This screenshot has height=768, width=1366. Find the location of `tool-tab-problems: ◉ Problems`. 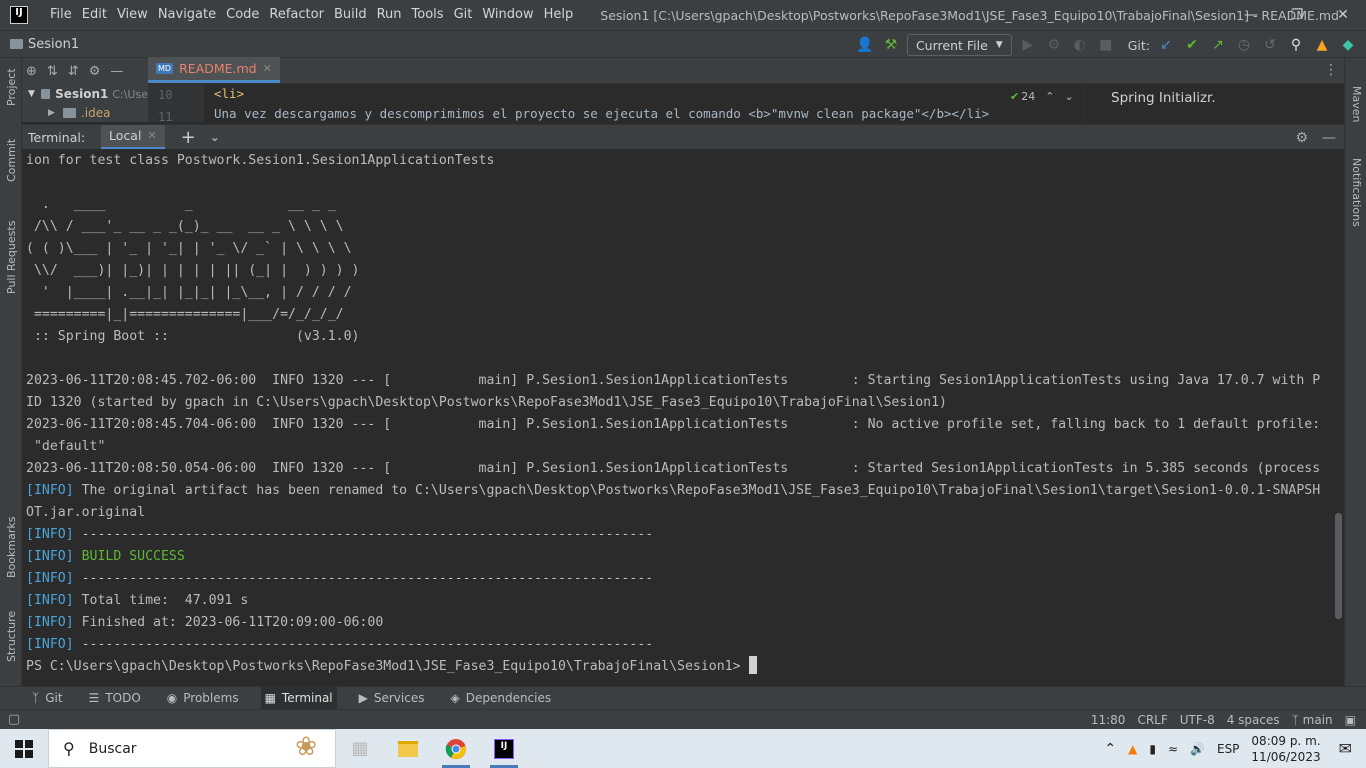

tool-tab-problems: ◉ Problems is located at coordinates (203, 698).